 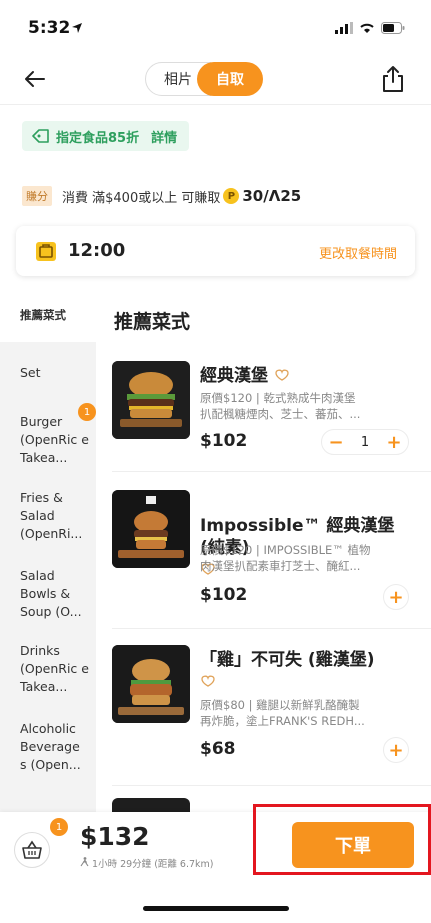 What do you see at coordinates (153, 864) in the screenshot?
I see `eta-text: 1小時 29分鐘 (距離 6.7km)` at bounding box center [153, 864].